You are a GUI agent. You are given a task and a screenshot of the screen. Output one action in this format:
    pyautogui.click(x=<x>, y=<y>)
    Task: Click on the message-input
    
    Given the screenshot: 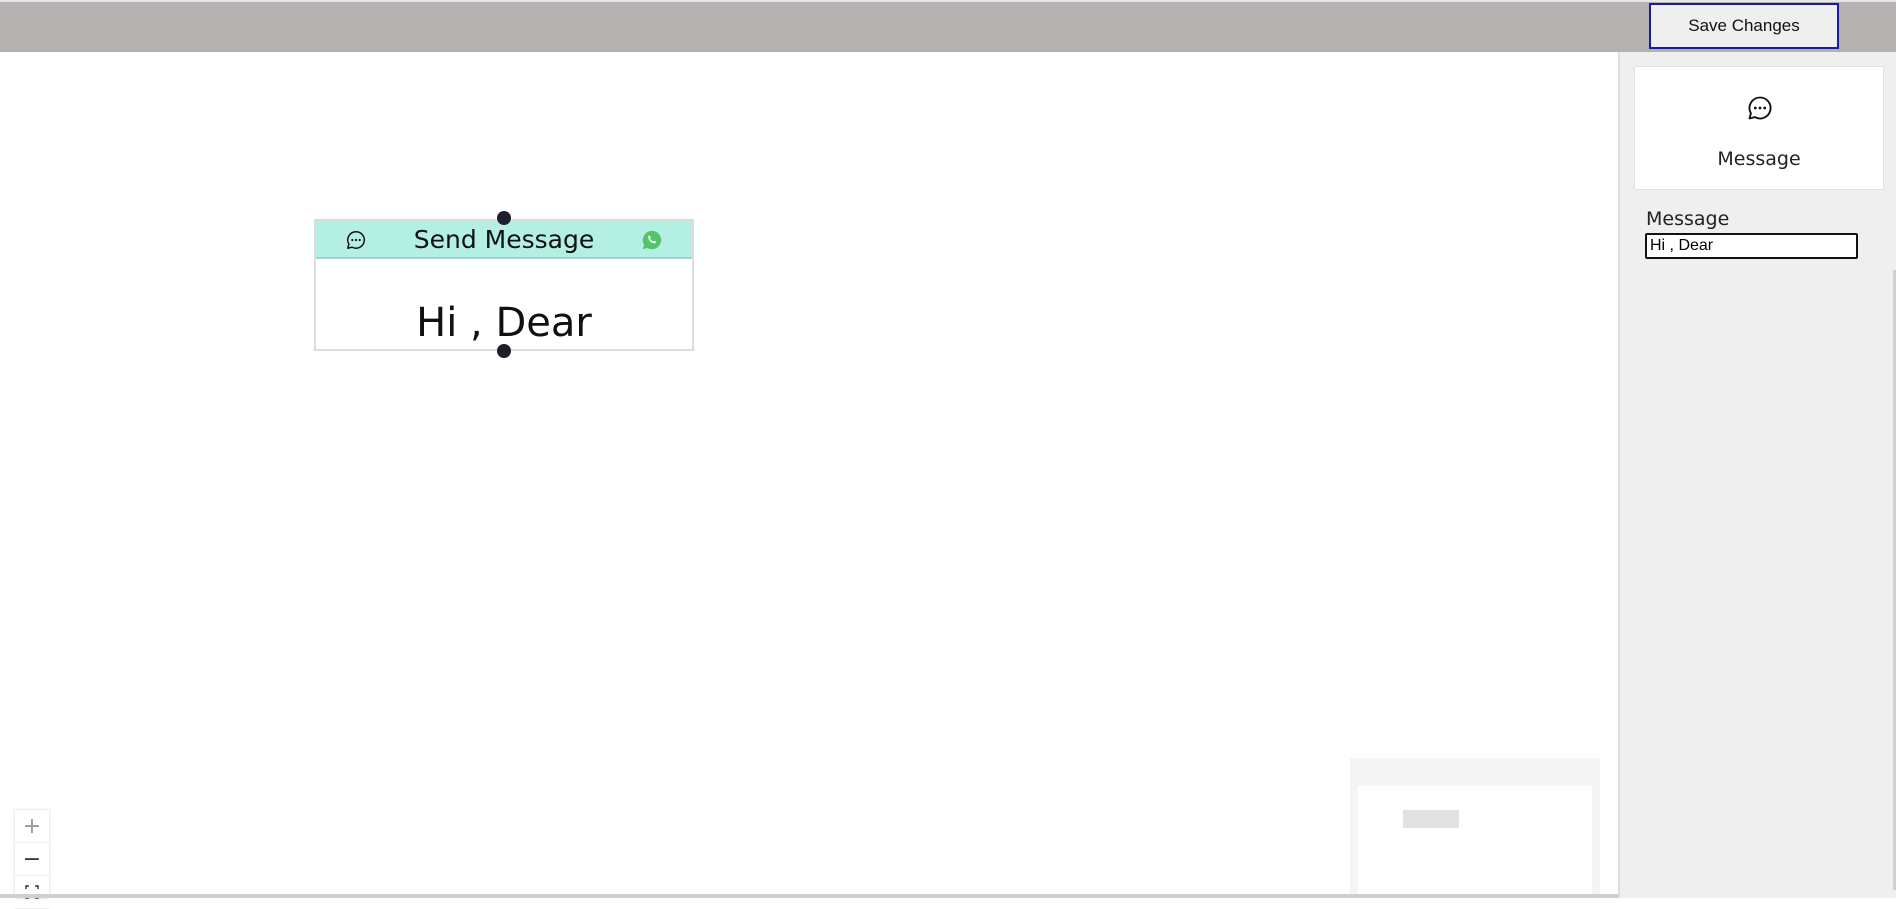 What is the action you would take?
    pyautogui.click(x=1751, y=246)
    